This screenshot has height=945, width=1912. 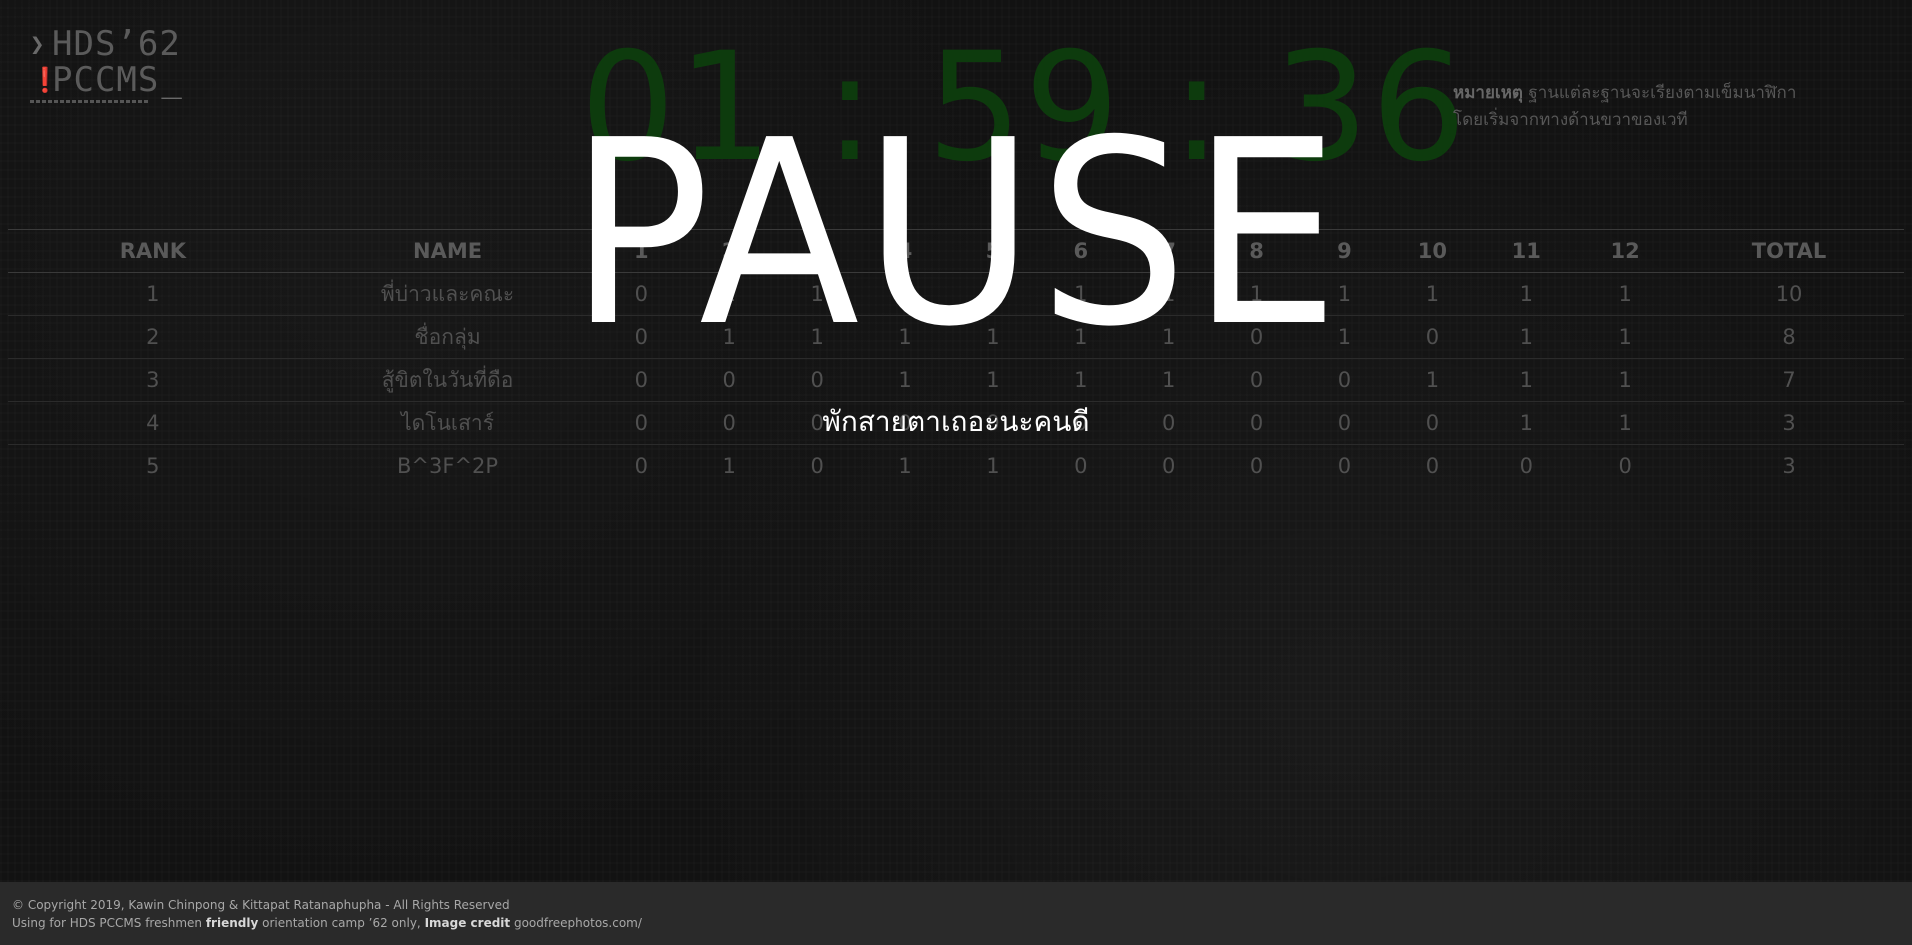 I want to click on logo-underline, so click(x=90, y=101).